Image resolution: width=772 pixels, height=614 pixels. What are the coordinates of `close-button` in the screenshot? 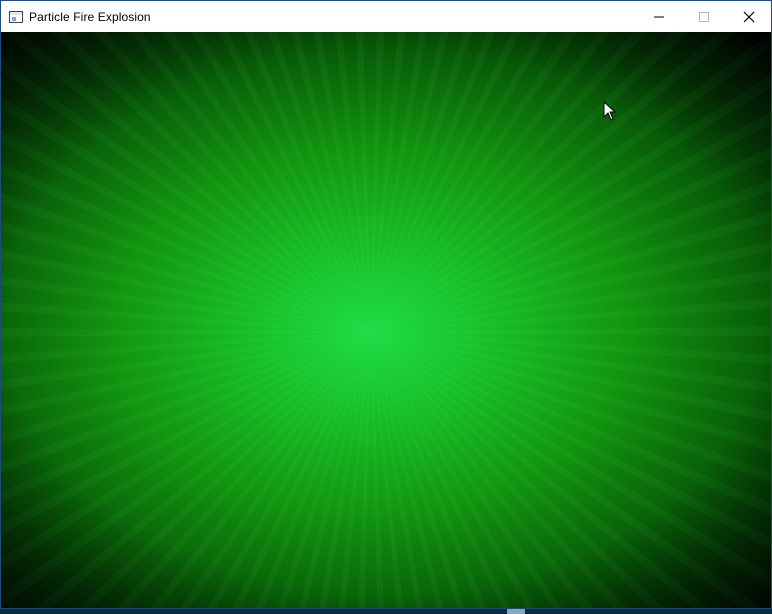 It's located at (748, 16).